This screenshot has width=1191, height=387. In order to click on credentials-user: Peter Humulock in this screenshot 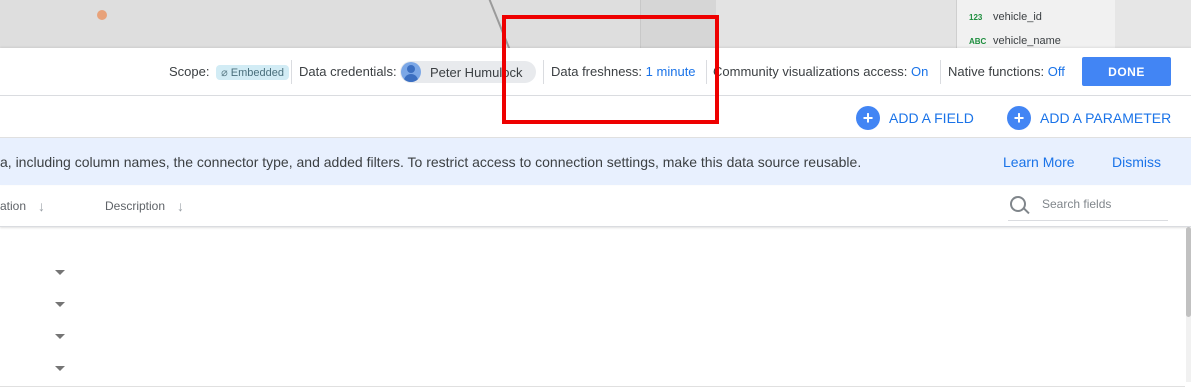, I will do `click(476, 72)`.